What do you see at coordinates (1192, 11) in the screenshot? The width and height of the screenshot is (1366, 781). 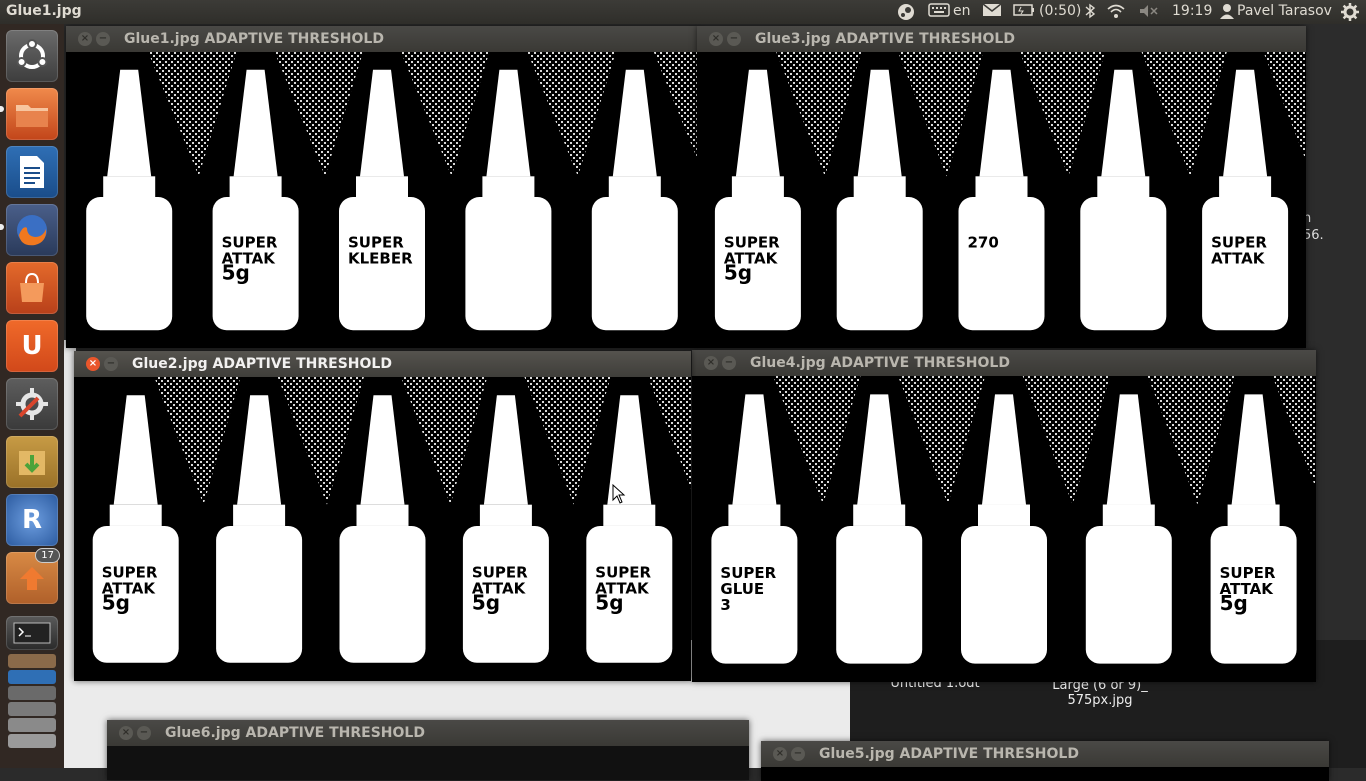 I see `clock: 19:19` at bounding box center [1192, 11].